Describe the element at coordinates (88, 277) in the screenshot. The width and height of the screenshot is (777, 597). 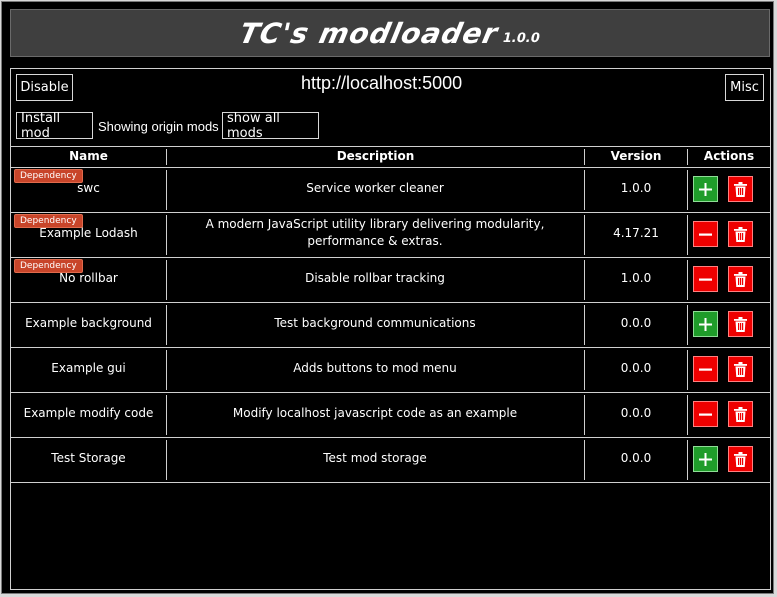
I see `mod-name: No rollbar` at that location.